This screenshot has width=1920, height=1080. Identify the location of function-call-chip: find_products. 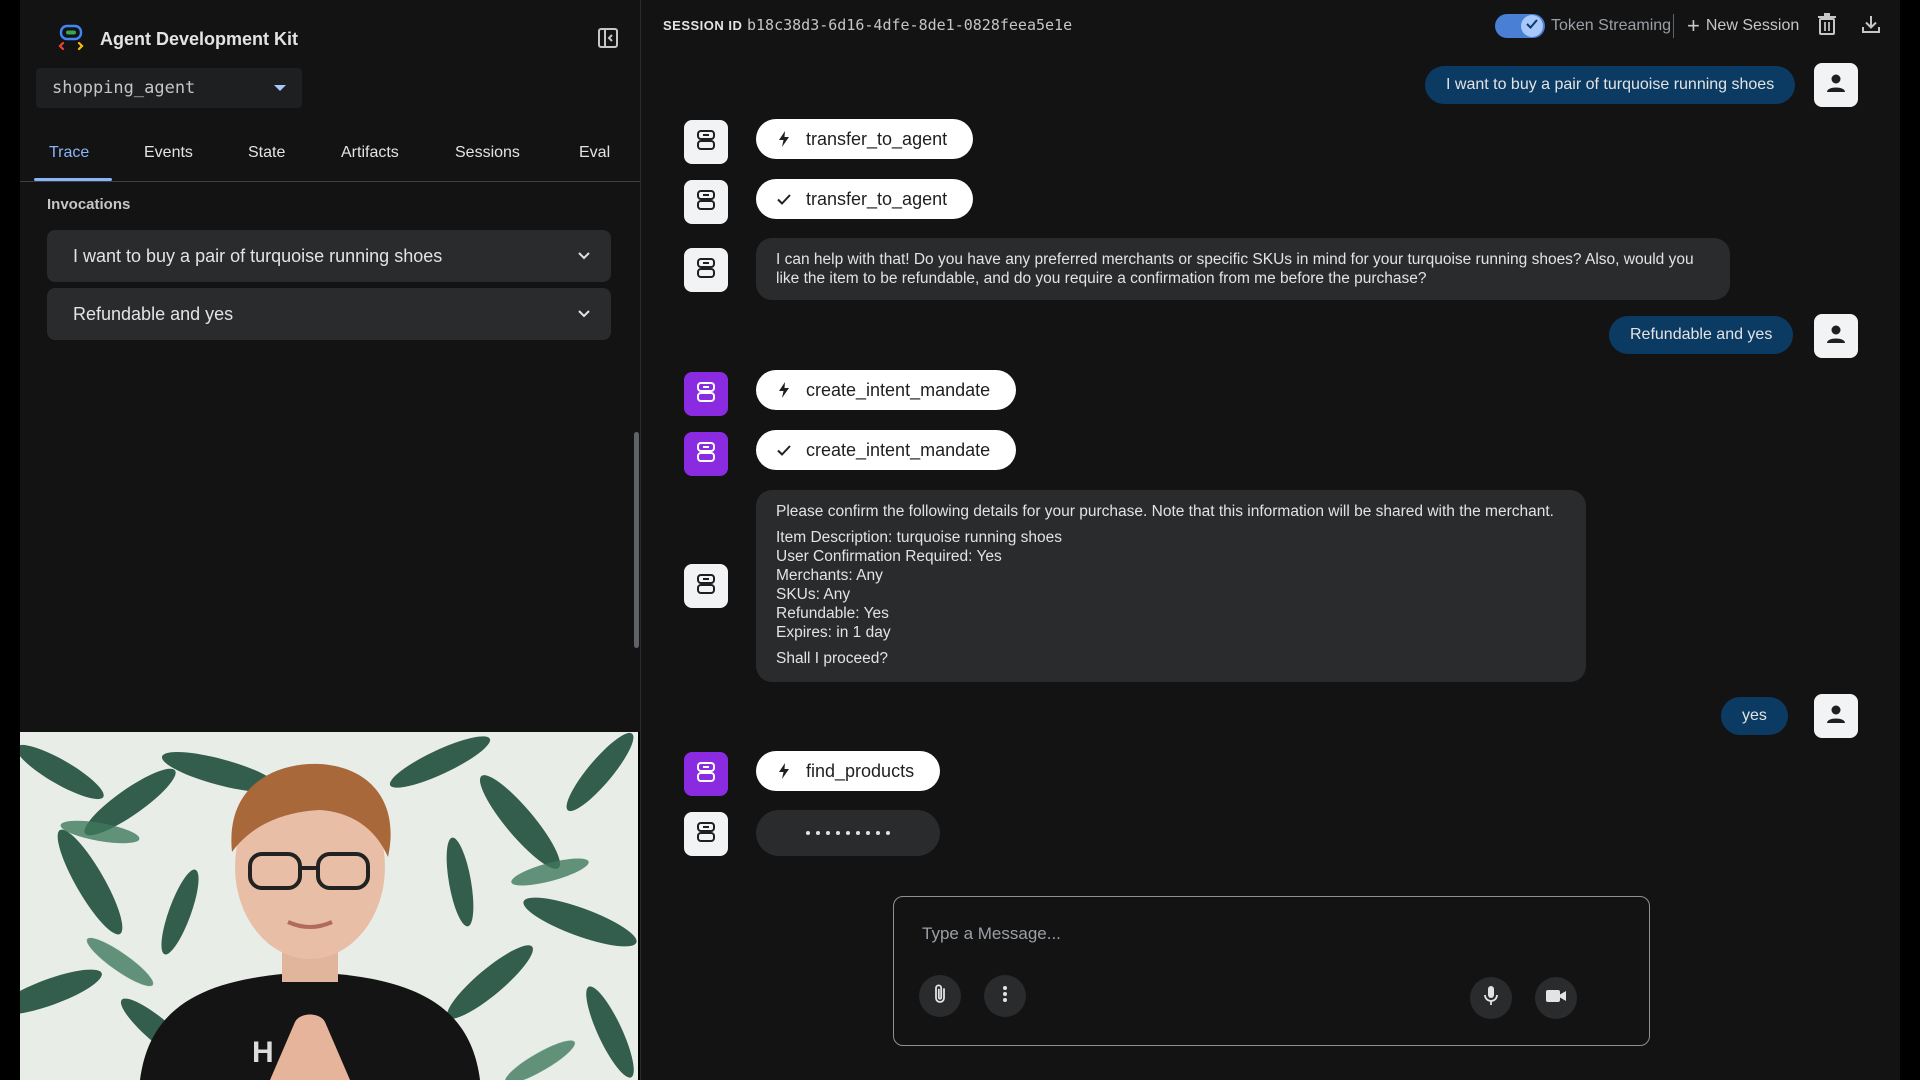
(848, 771).